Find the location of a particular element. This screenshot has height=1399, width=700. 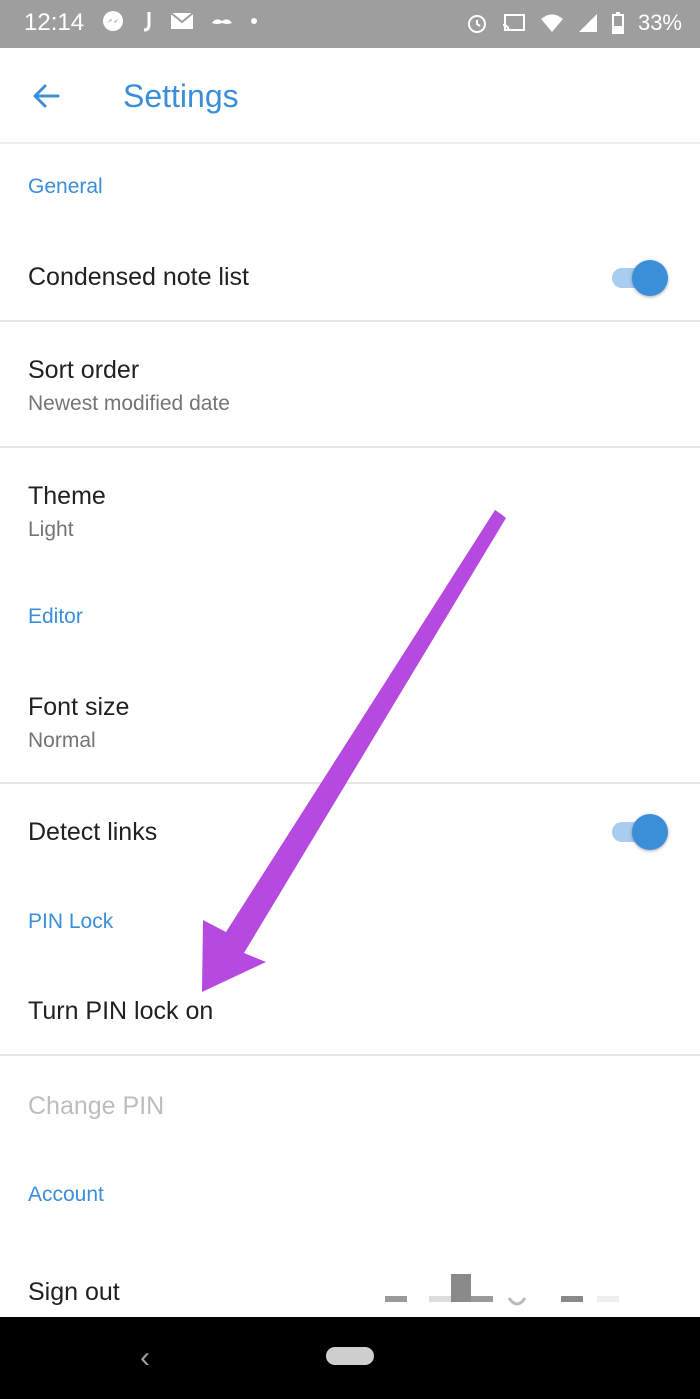

nav-home-pill is located at coordinates (350, 1356).